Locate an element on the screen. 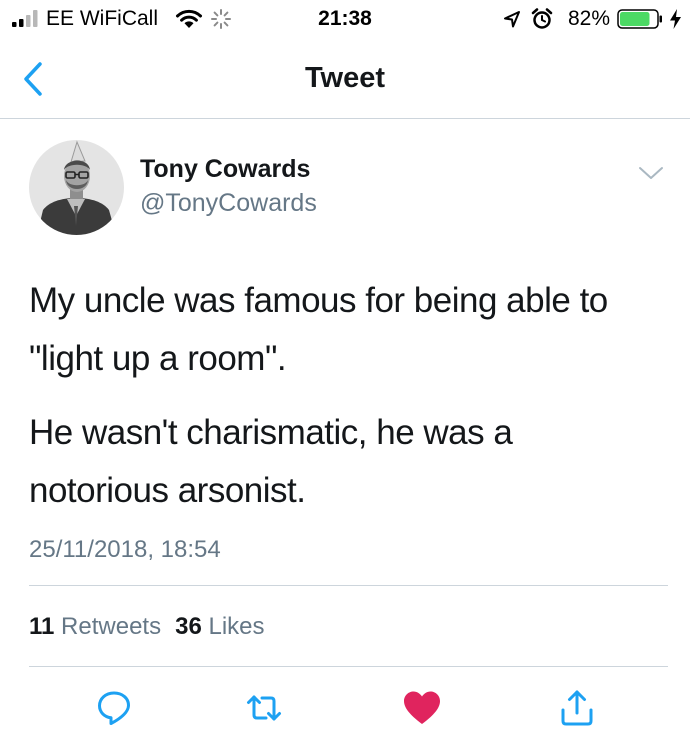  status-bar: EE WiFiCall 21:38 82% is located at coordinates (345, 20).